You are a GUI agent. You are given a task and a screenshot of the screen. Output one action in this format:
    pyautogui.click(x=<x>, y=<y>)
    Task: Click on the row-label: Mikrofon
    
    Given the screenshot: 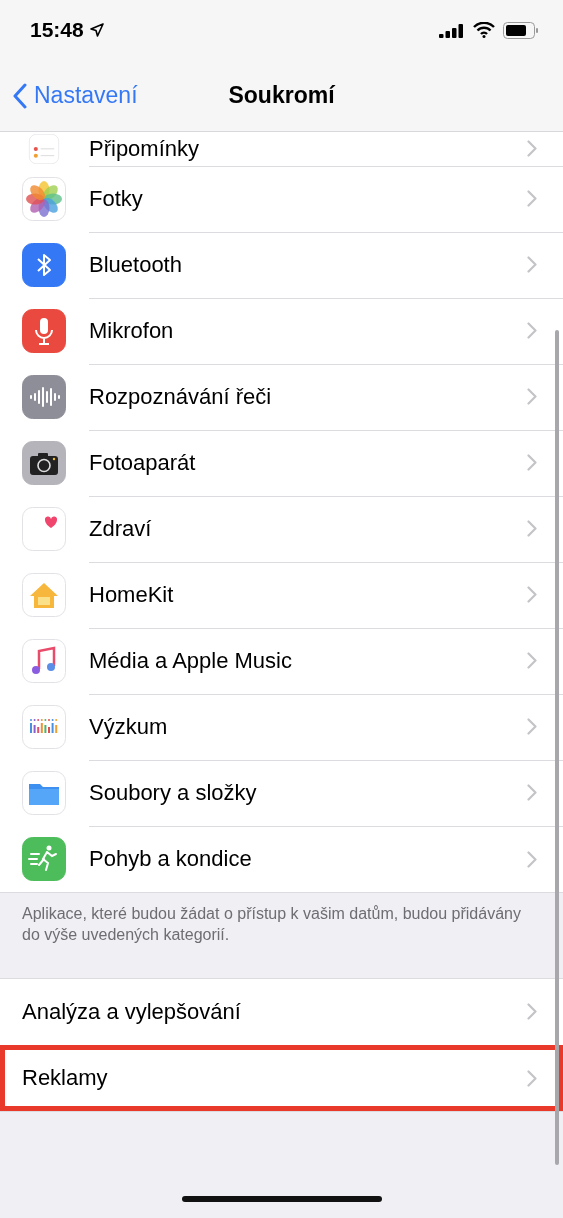 What is the action you would take?
    pyautogui.click(x=131, y=330)
    